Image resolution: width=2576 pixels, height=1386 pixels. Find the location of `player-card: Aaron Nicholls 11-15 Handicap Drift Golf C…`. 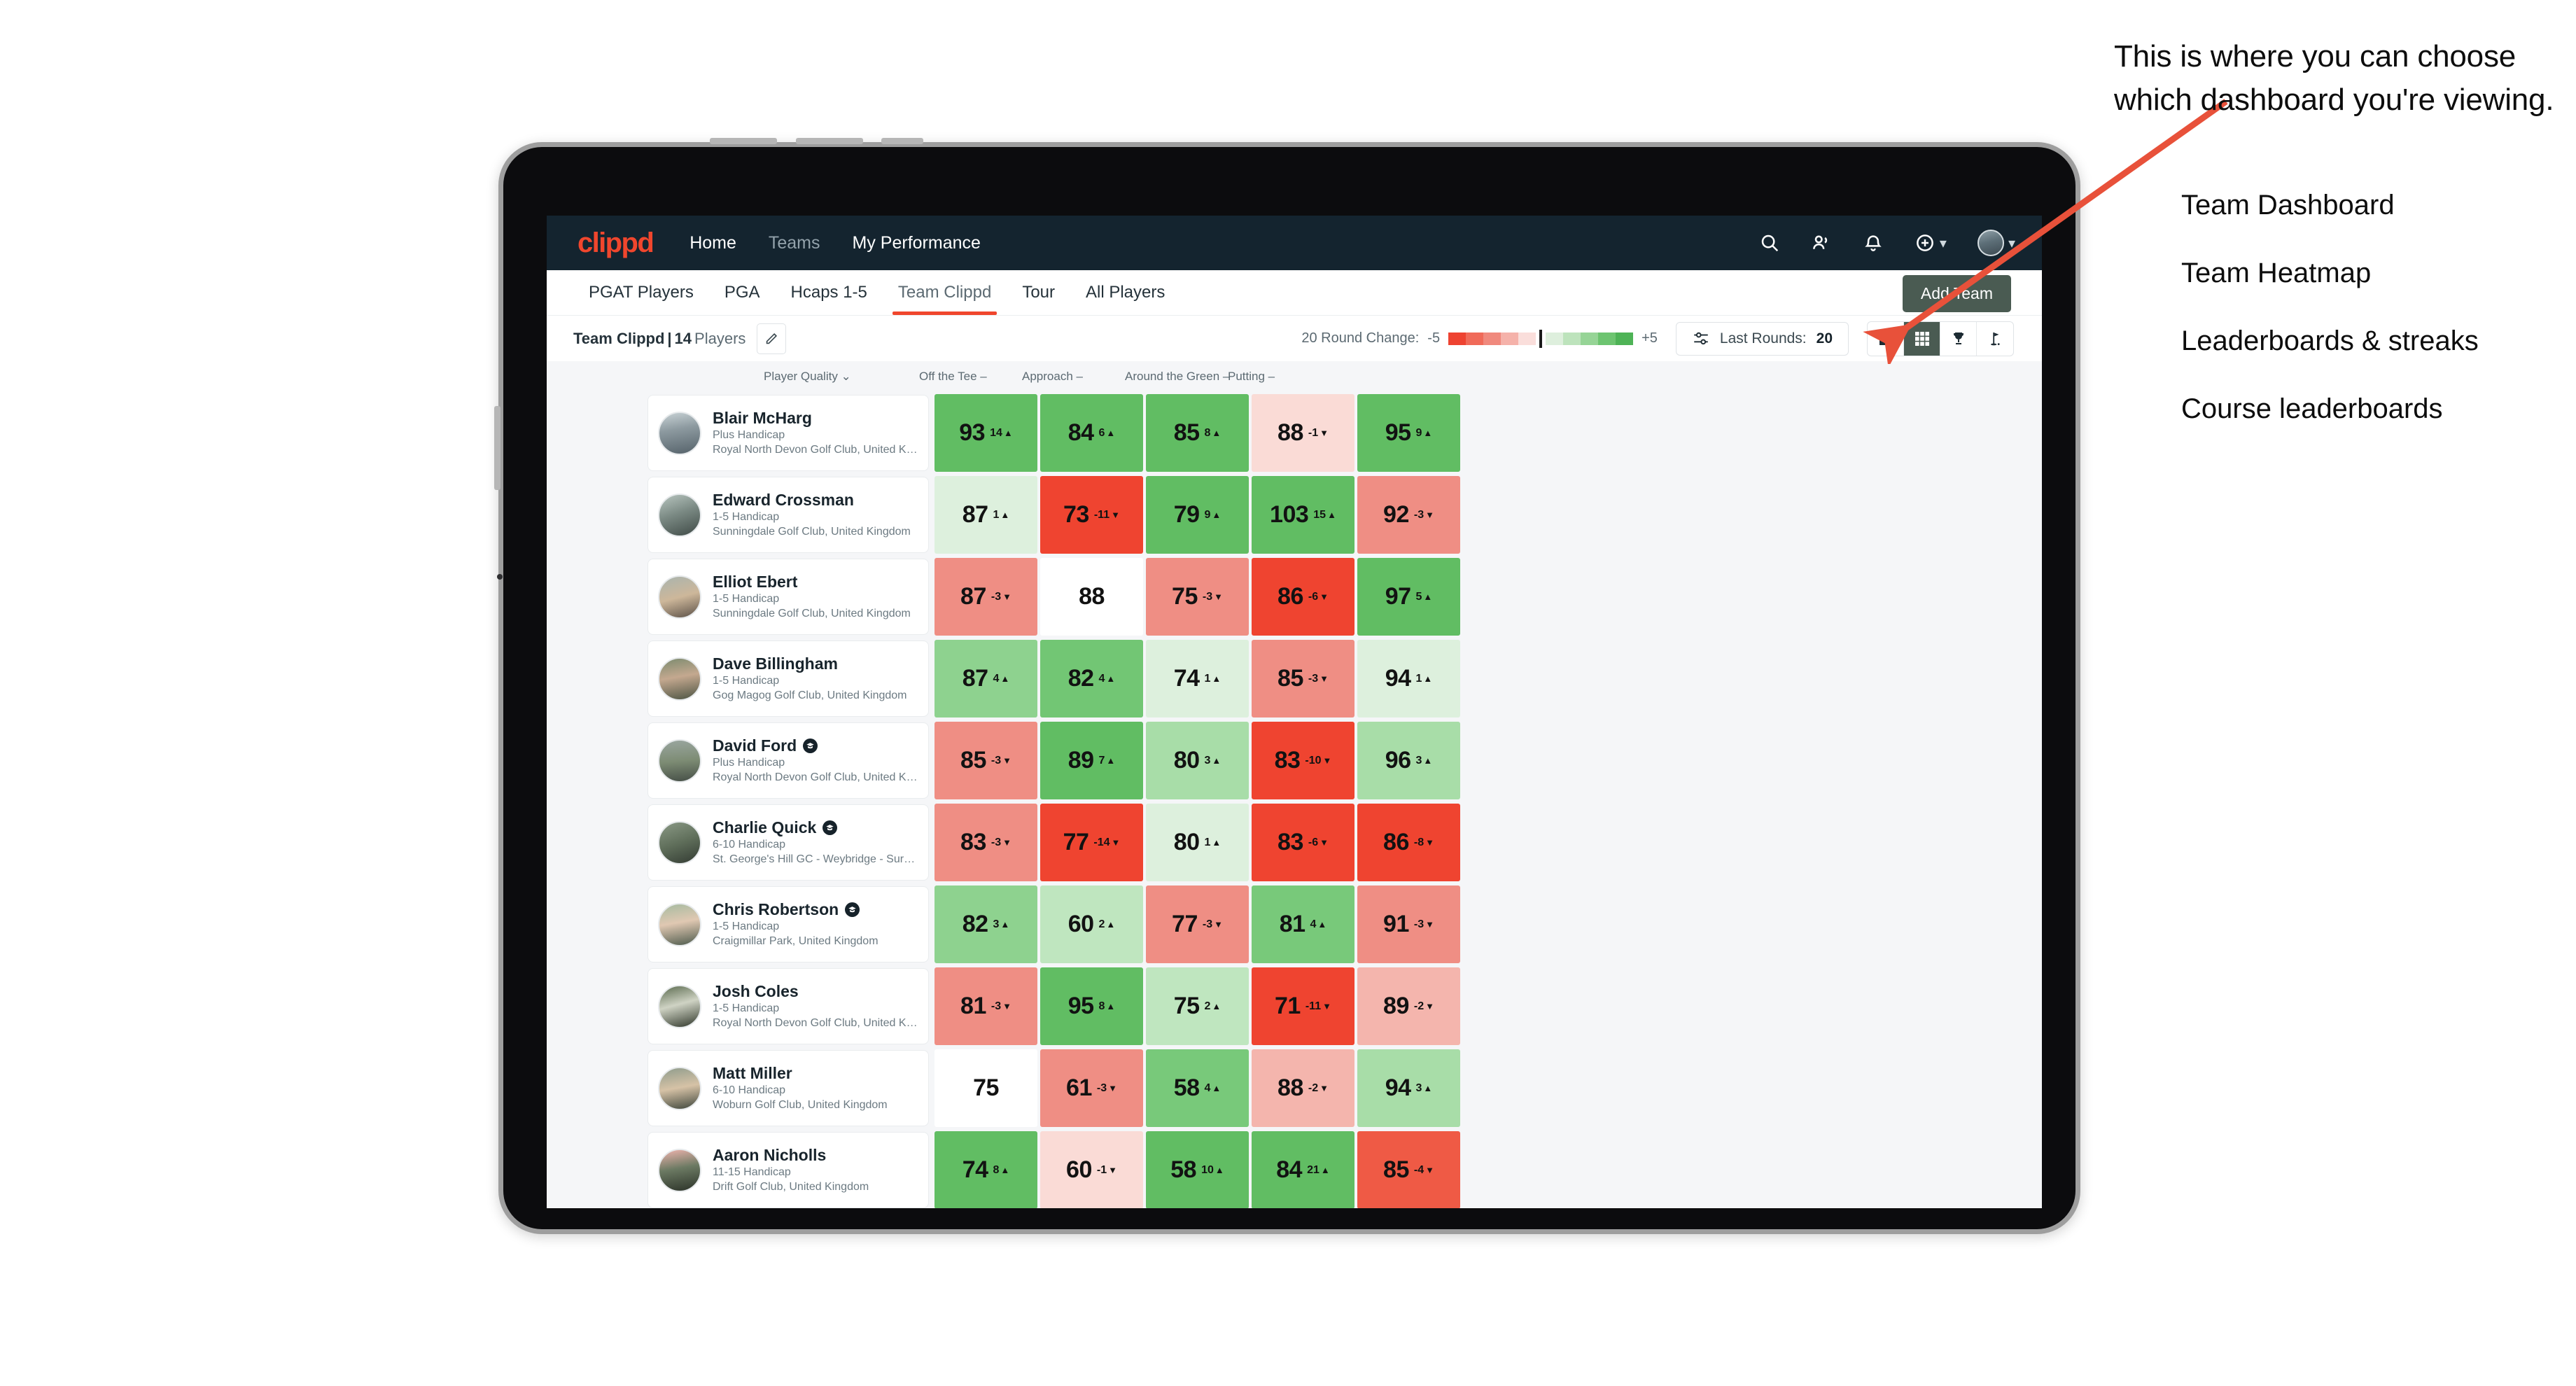

player-card: Aaron Nicholls 11-15 Handicap Drift Golf C… is located at coordinates (788, 1170).